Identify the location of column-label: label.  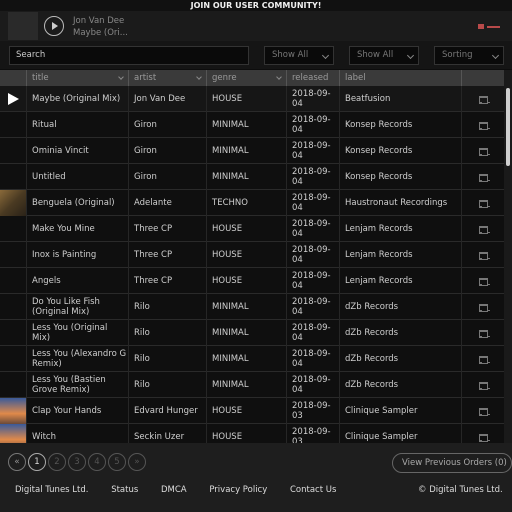
(400, 78).